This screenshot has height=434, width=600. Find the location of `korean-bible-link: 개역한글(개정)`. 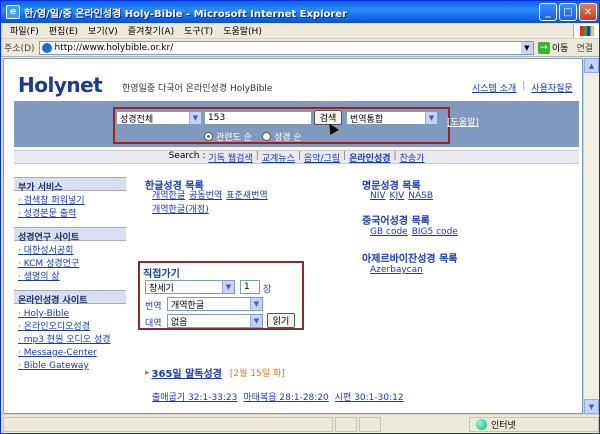

korean-bible-link: 개역한글(개정) is located at coordinates (180, 210).